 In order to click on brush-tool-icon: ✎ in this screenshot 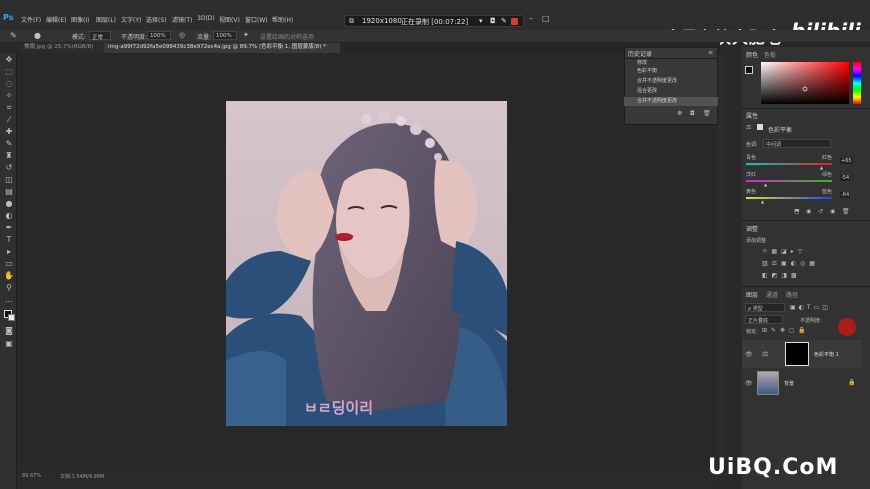, I will do `click(13, 35)`.